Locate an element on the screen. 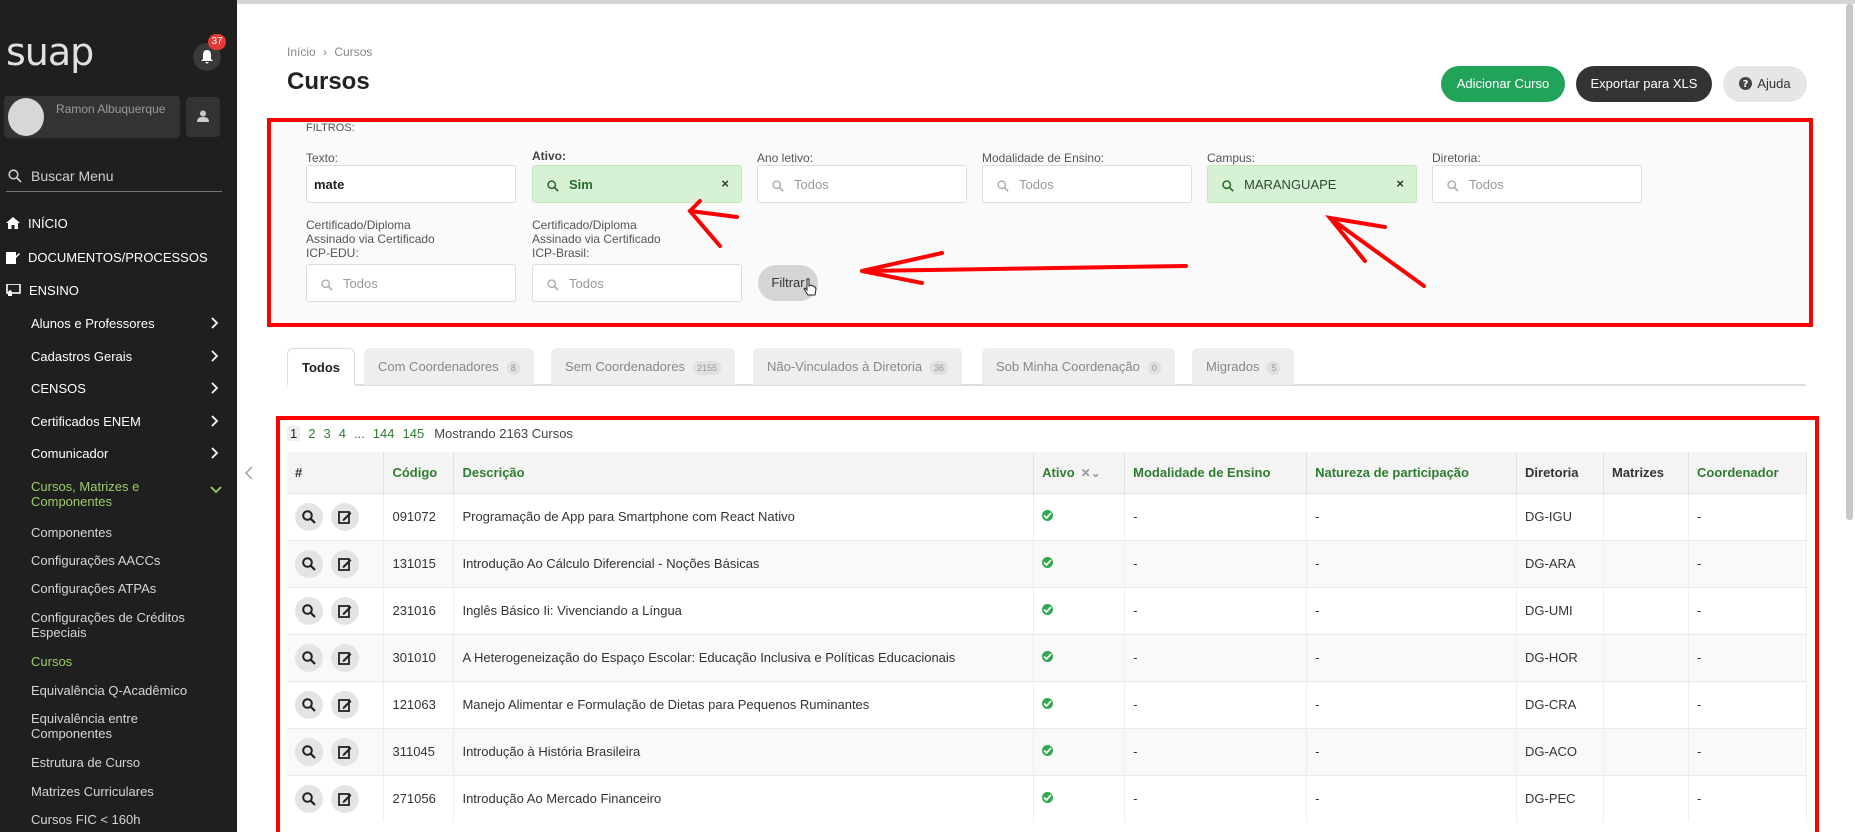  sidebar-item-cadastros-gerais: Cadastros Gerais is located at coordinates (126, 356).